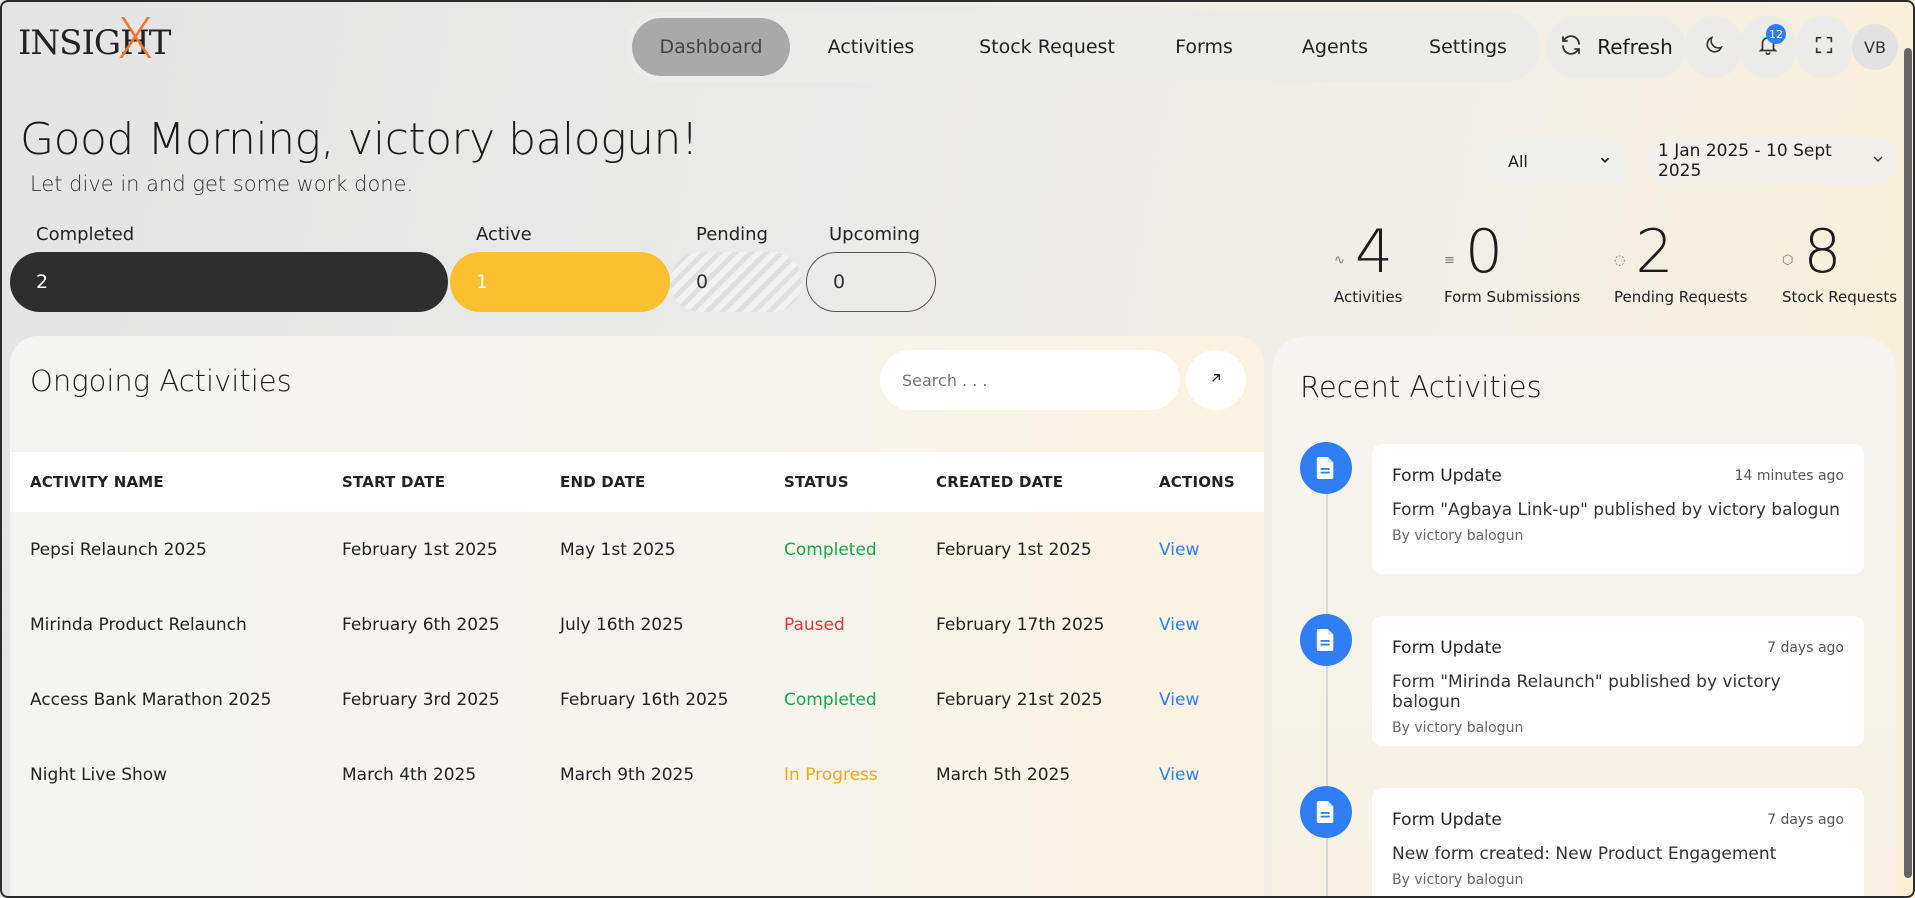 The image size is (1915, 898). I want to click on moon-icon, so click(1714, 47).